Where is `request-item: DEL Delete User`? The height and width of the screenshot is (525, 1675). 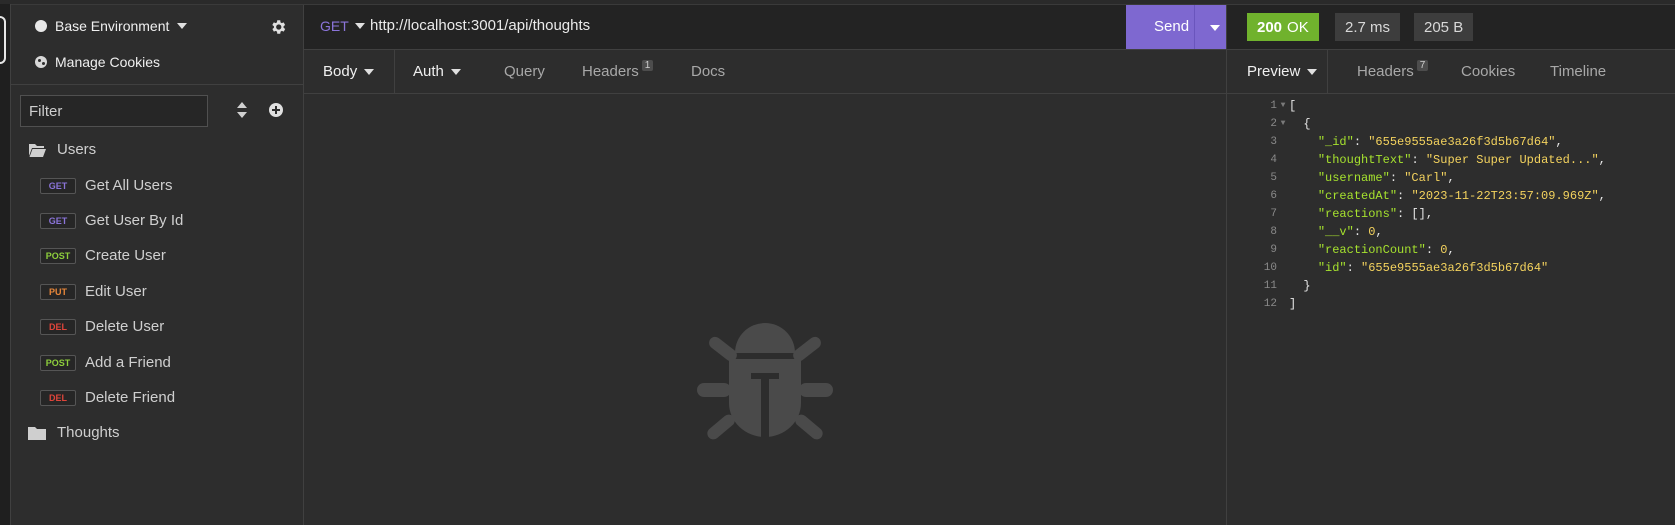
request-item: DEL Delete User is located at coordinates (102, 326).